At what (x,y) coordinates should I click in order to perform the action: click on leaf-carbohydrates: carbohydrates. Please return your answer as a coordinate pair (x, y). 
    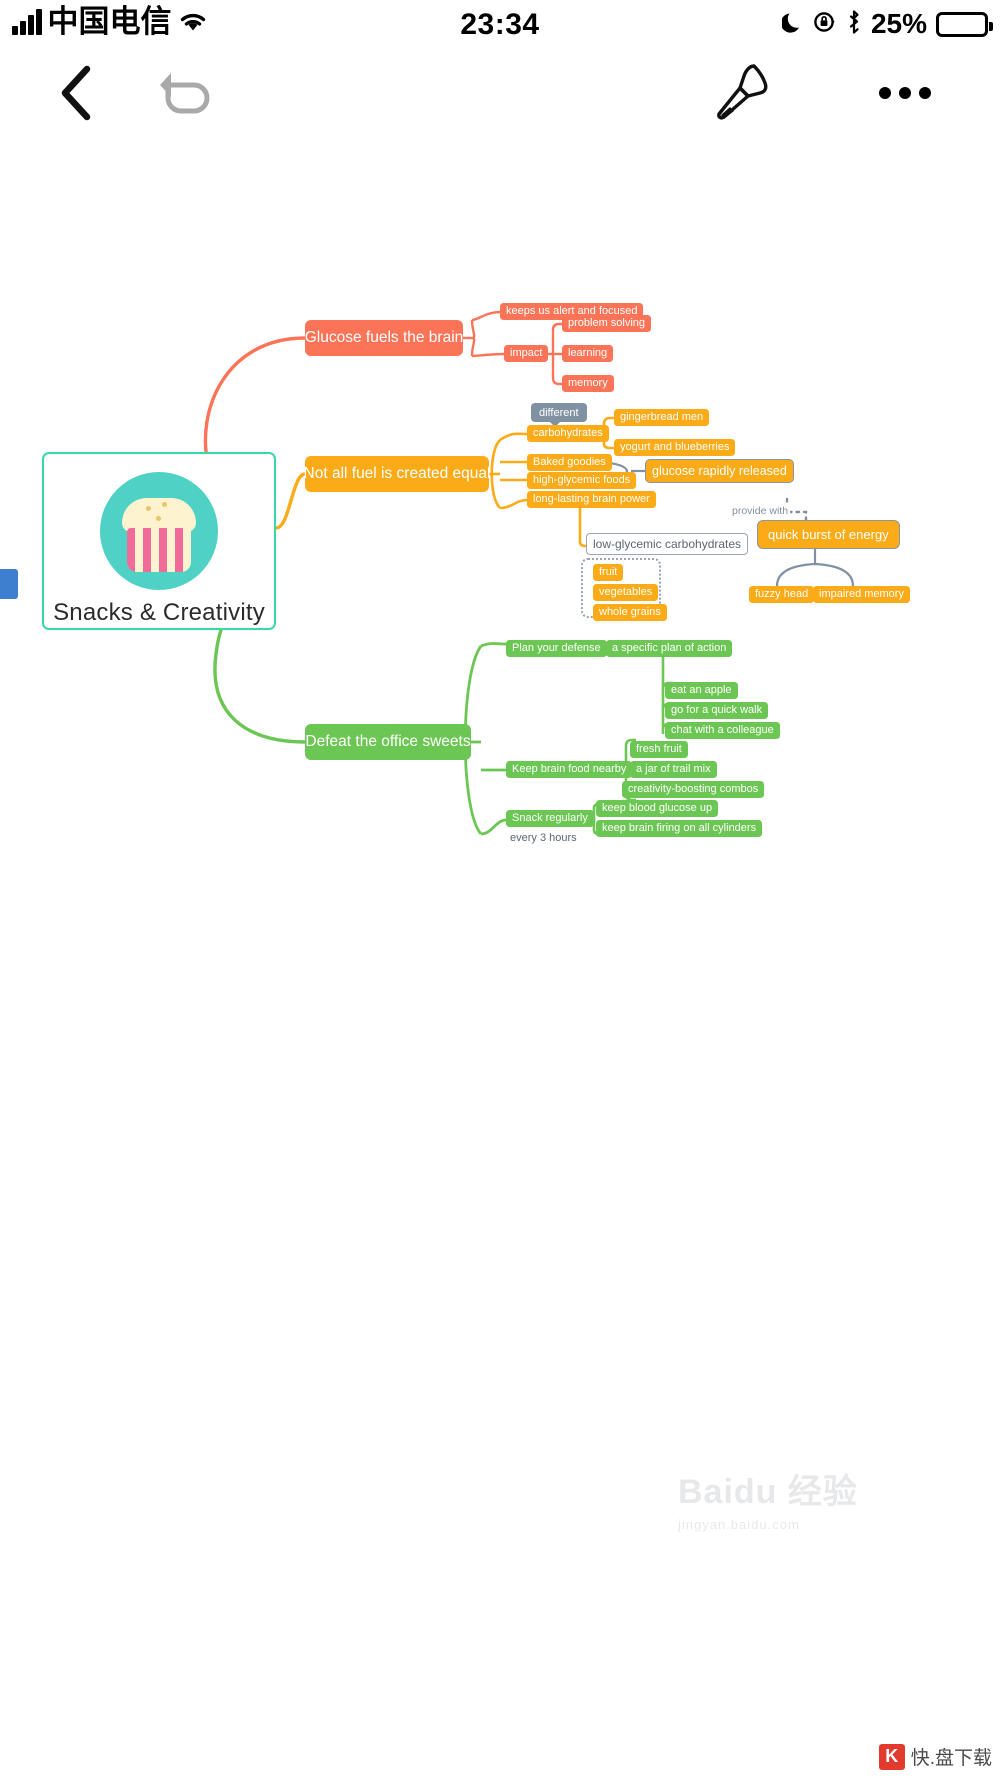
    Looking at the image, I should click on (568, 433).